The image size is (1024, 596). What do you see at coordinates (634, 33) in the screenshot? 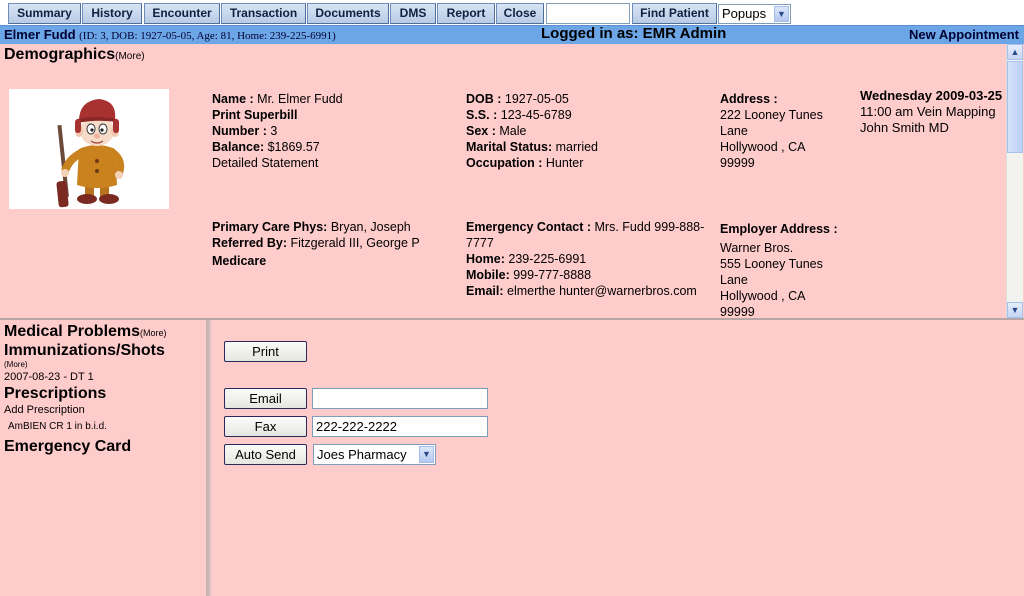
I see `logged-in-label: Logged in as: EMR Admin` at bounding box center [634, 33].